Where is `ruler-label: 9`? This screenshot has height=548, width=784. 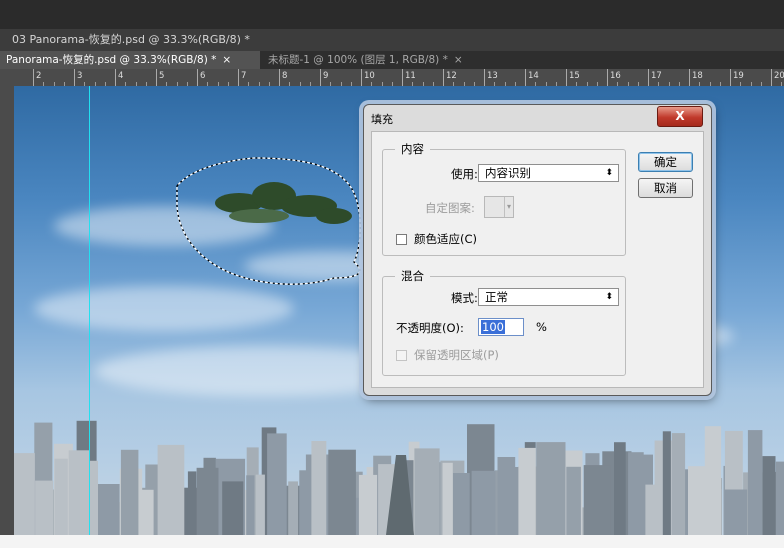 ruler-label: 9 is located at coordinates (326, 76).